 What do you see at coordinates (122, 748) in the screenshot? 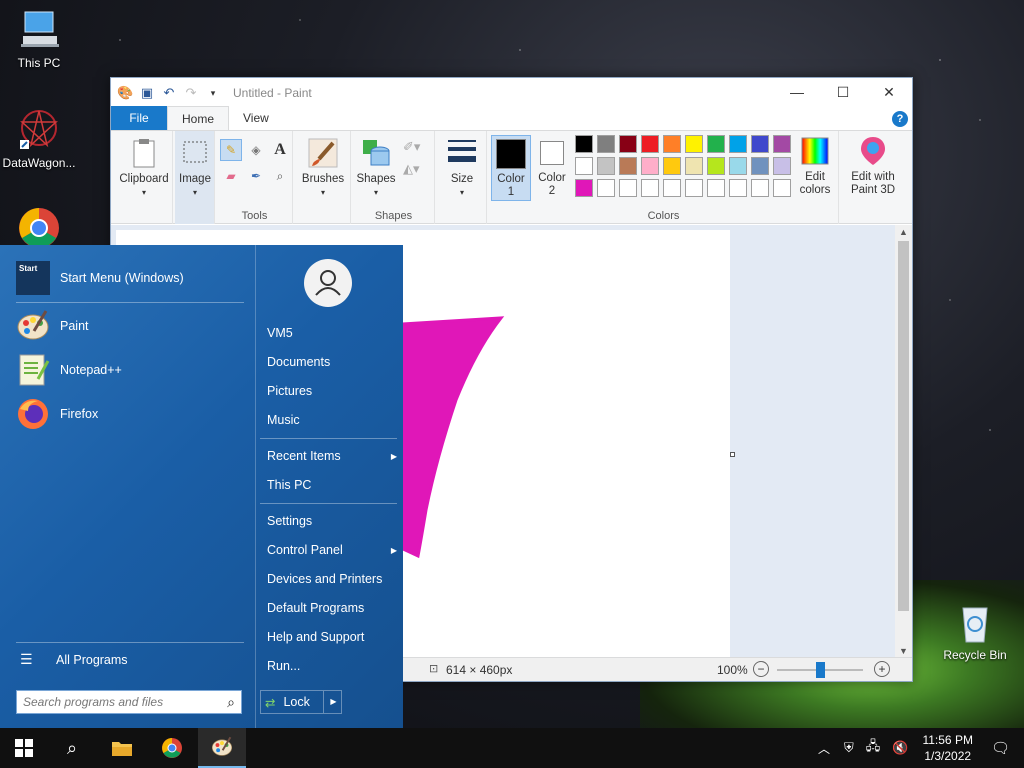
I see `file-explorer-button` at bounding box center [122, 748].